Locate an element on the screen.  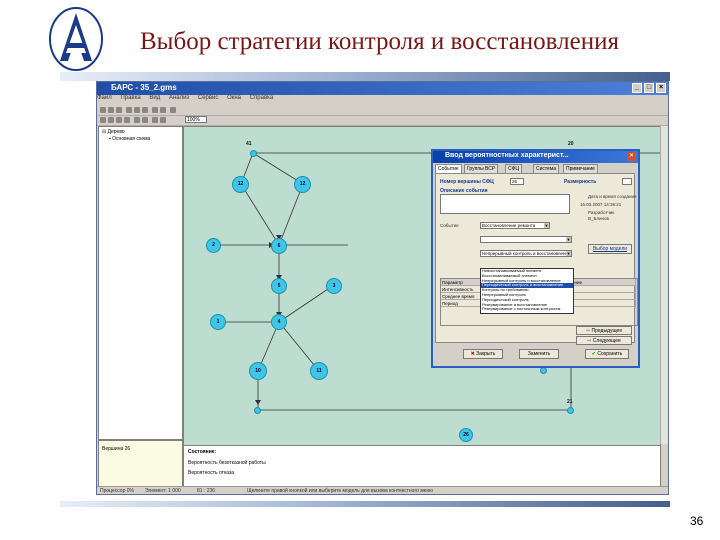
maximize-icon: □ is located at coordinates (649, 88).